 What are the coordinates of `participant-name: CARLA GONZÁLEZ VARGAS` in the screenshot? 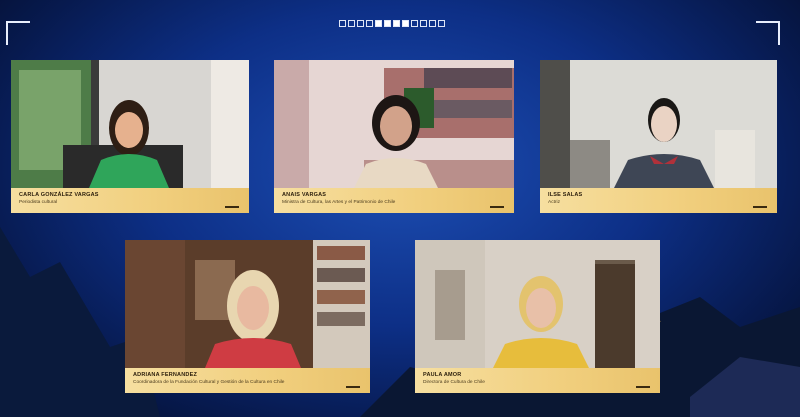 It's located at (59, 195).